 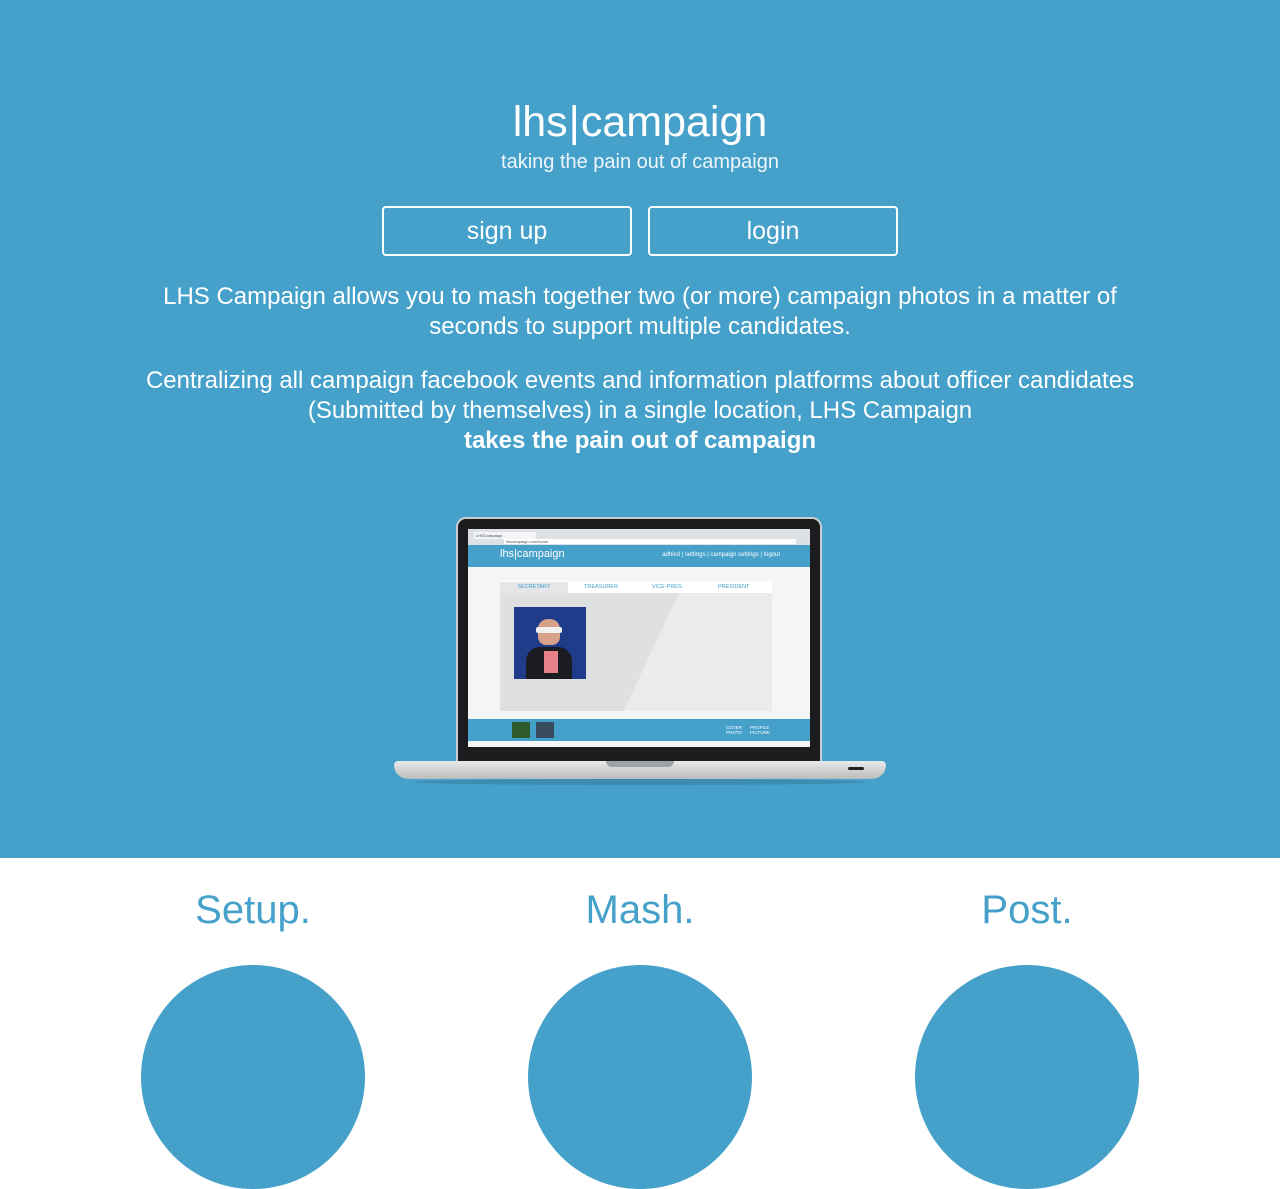 What do you see at coordinates (734, 587) in the screenshot?
I see `mockup-tab-president: PRESIDENT` at bounding box center [734, 587].